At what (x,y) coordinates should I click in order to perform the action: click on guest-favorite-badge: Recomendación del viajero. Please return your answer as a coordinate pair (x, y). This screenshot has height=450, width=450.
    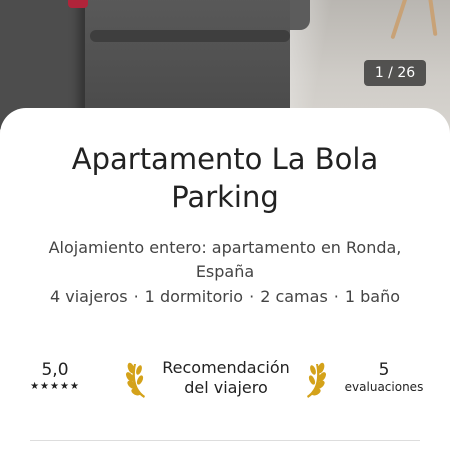
    Looking at the image, I should click on (226, 378).